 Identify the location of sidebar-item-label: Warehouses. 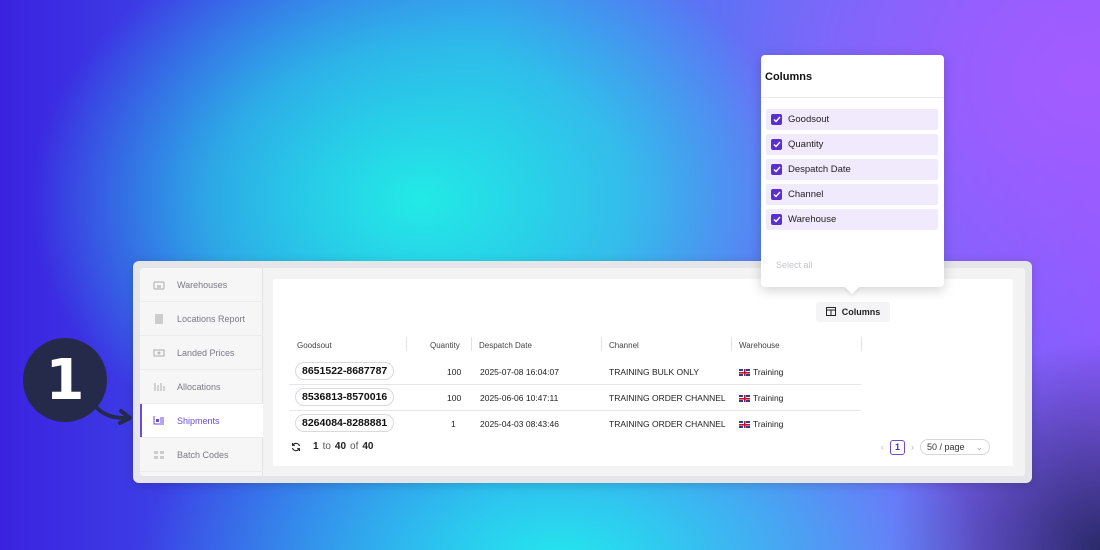
(202, 284).